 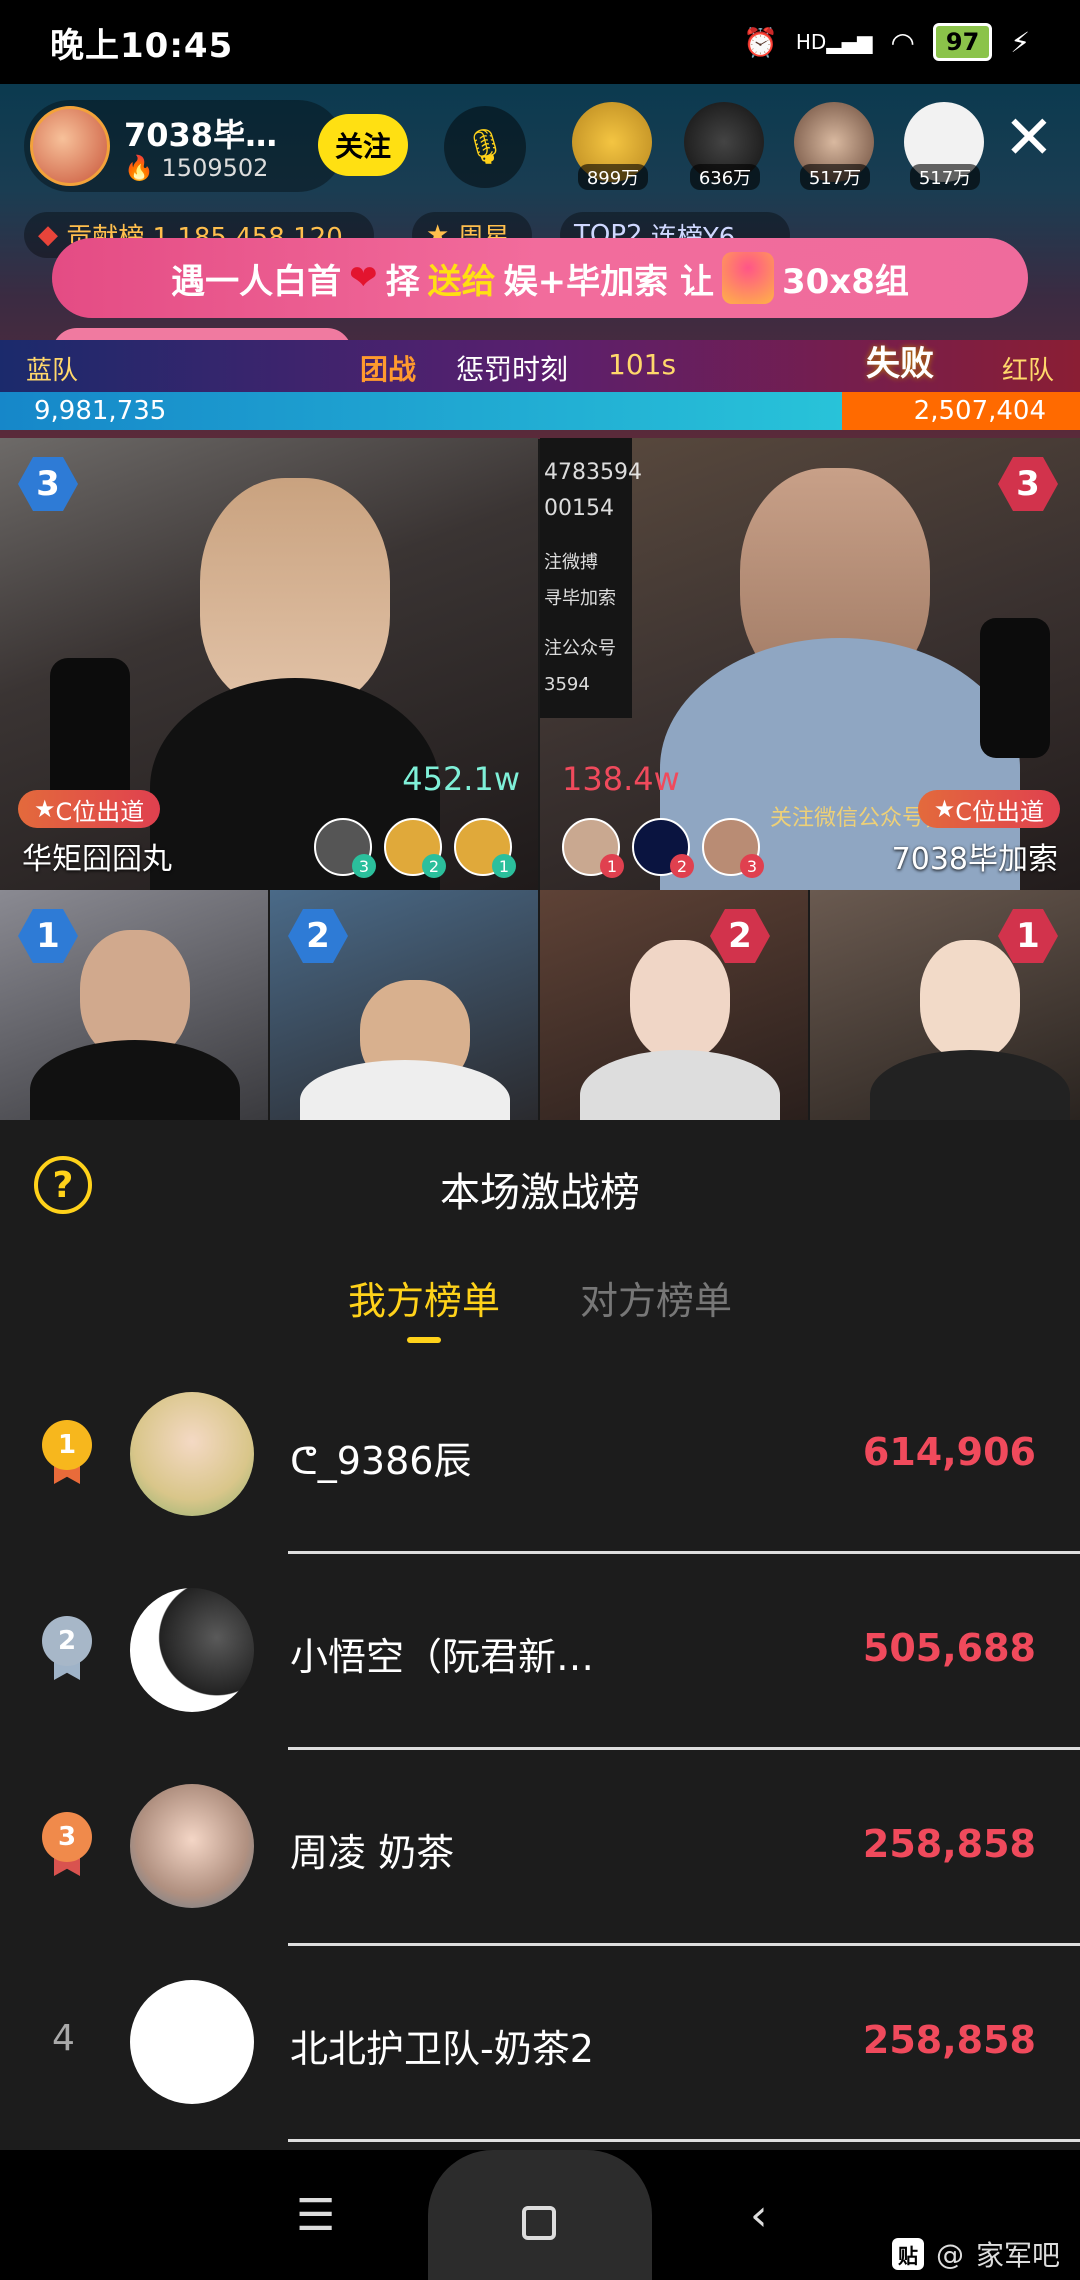 I want to click on gift-text-4: 娱+毕加索 让, so click(x=608, y=281).